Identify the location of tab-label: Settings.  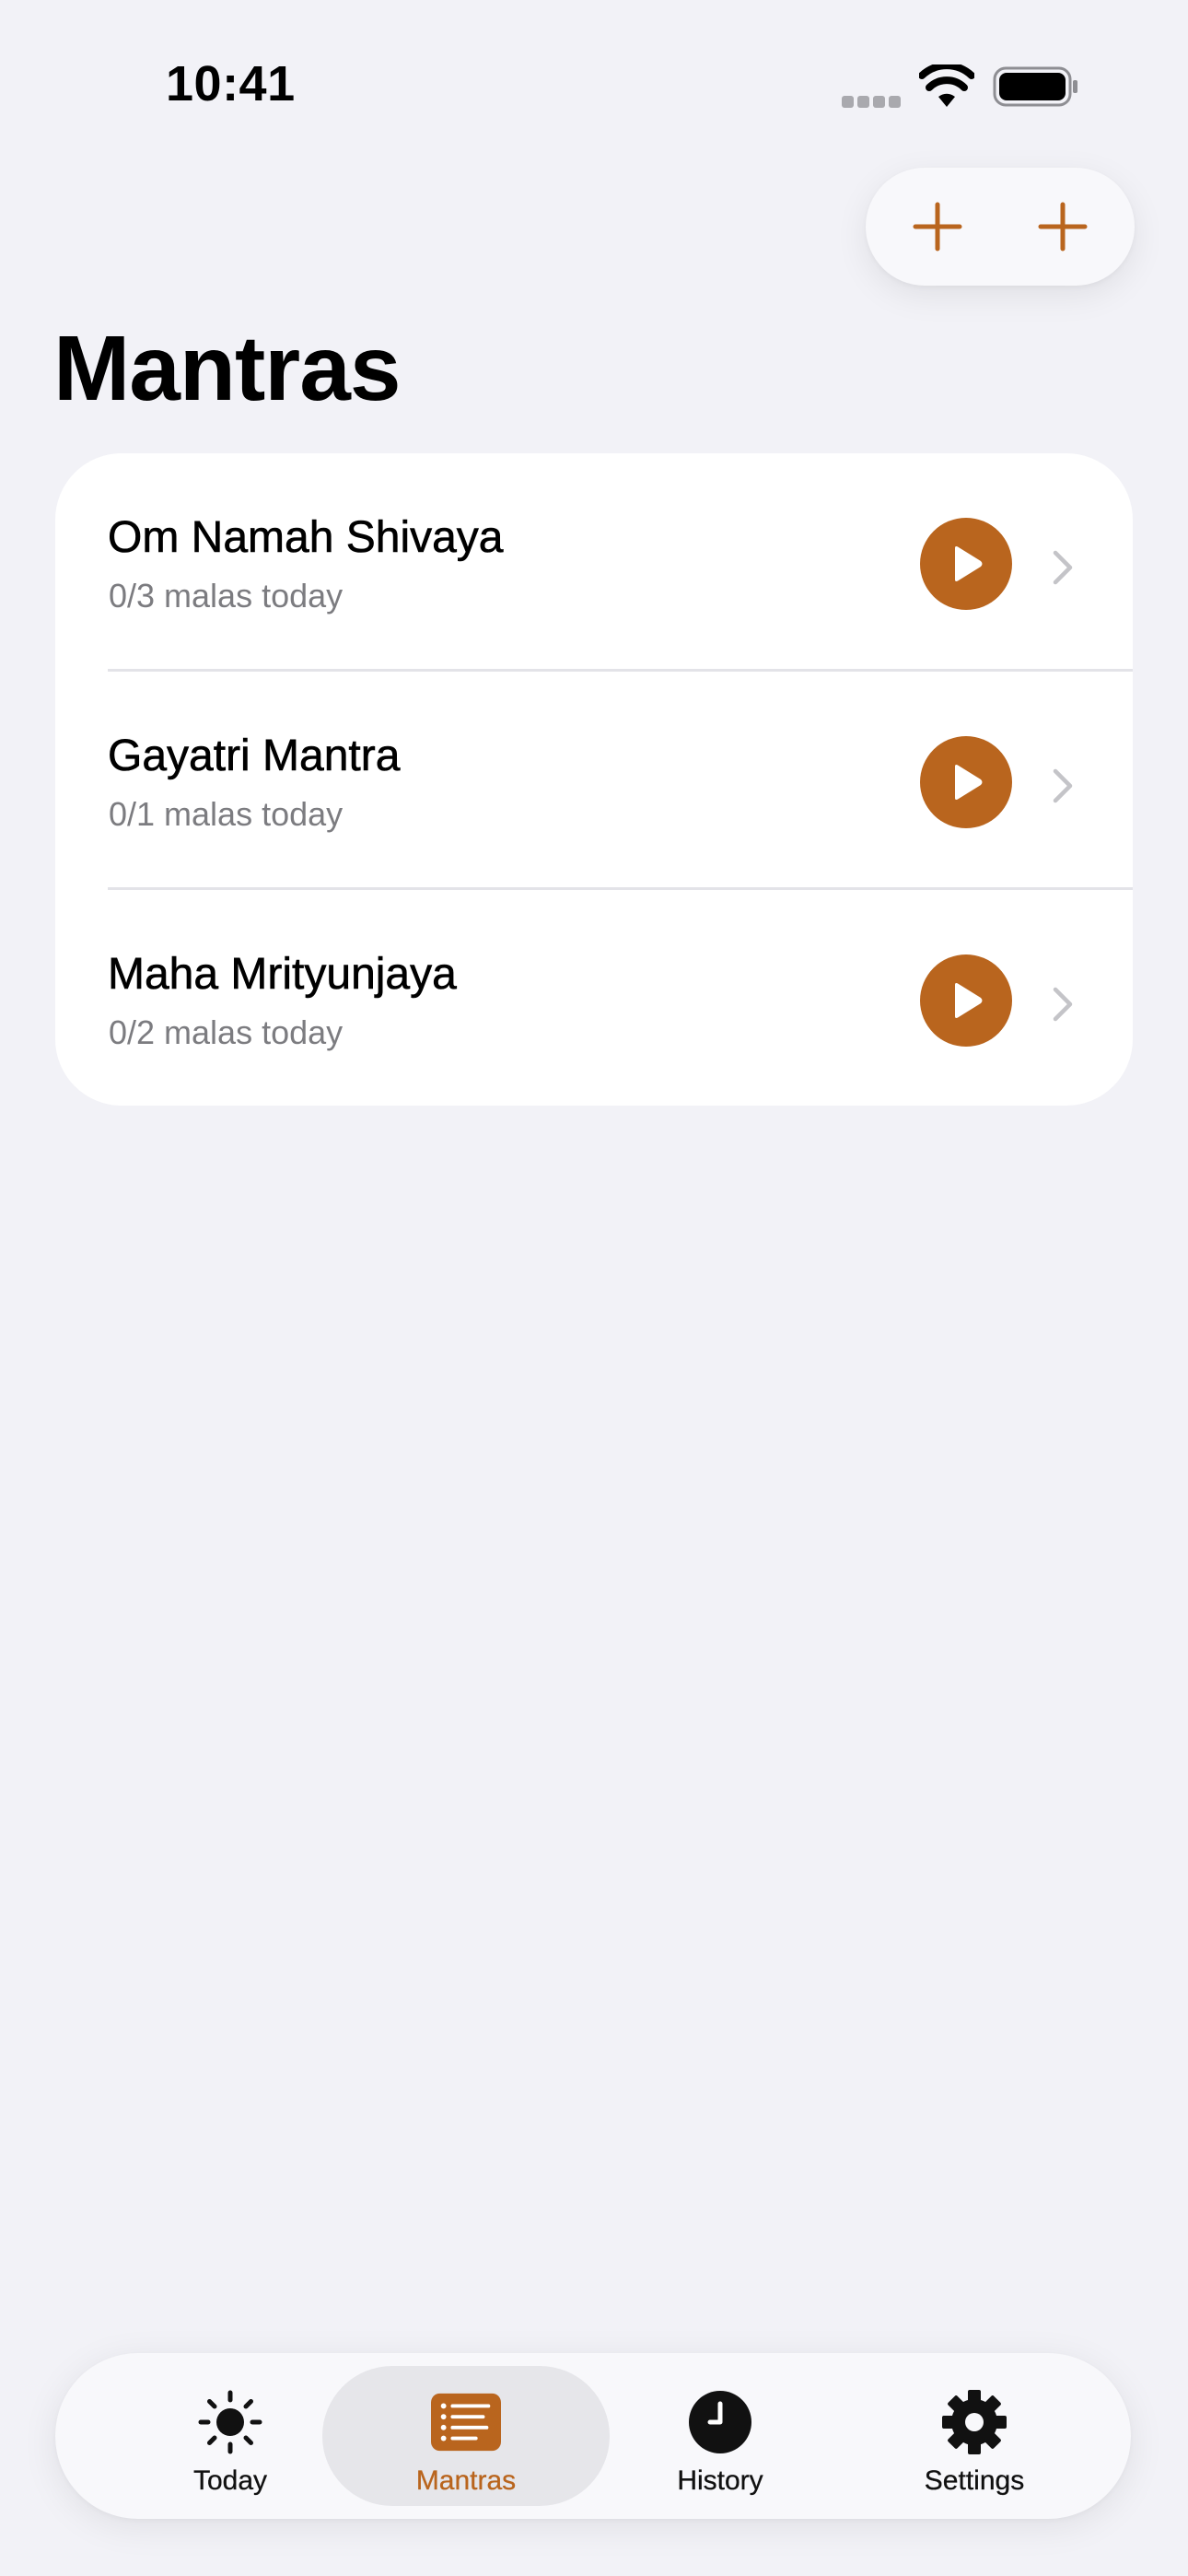
(974, 2480).